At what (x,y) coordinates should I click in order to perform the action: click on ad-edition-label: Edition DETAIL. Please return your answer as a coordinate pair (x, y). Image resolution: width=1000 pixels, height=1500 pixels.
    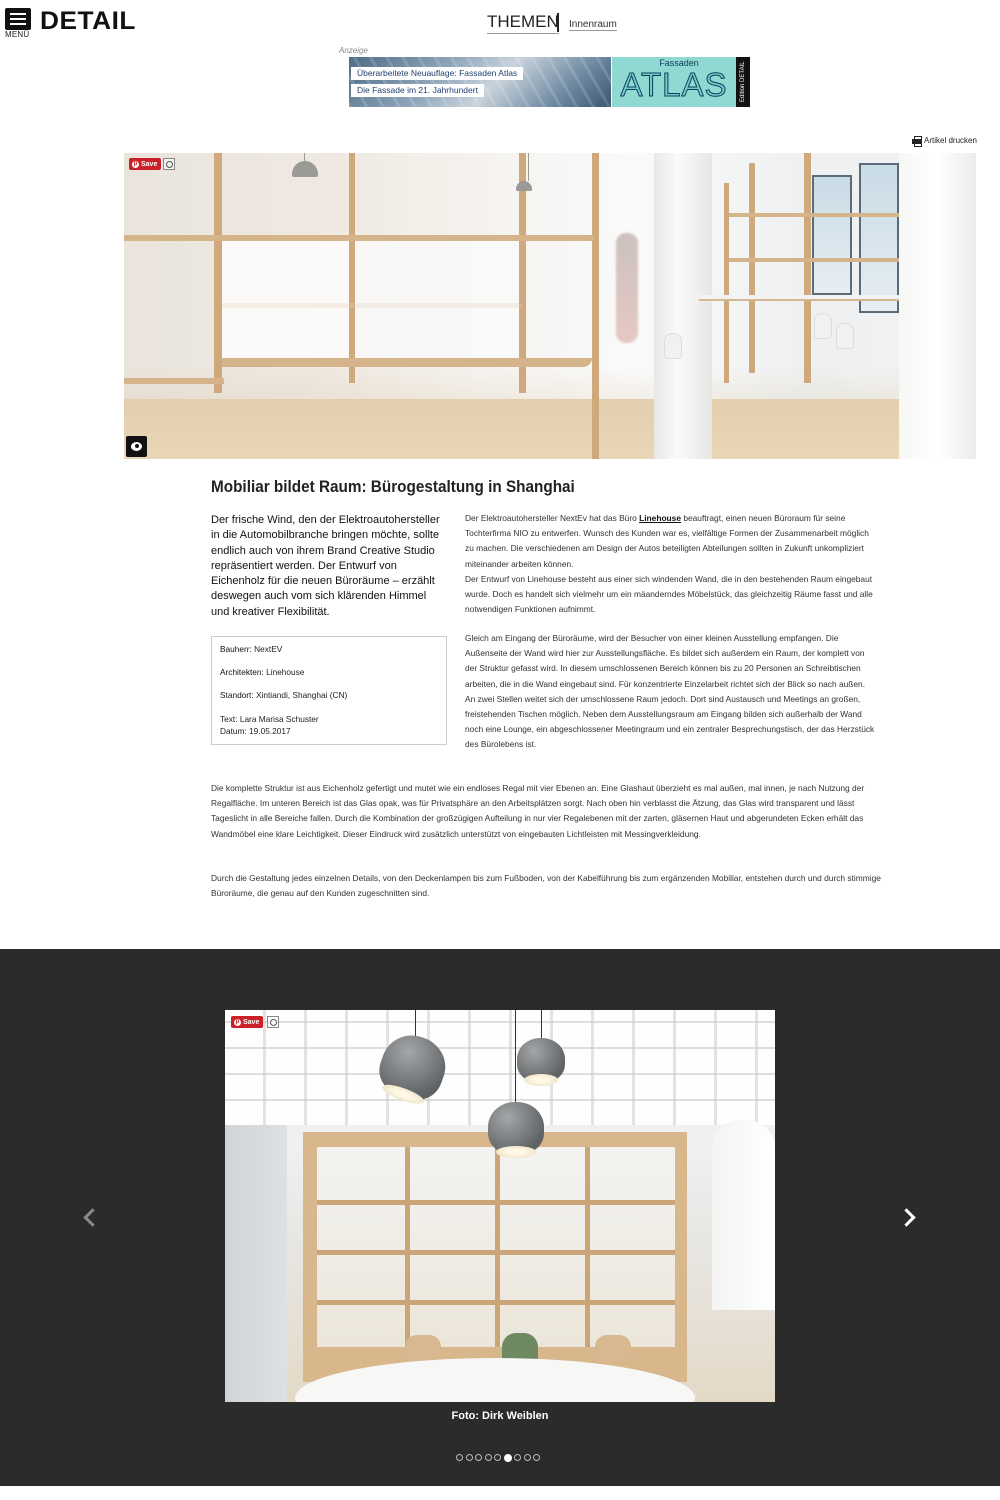
    Looking at the image, I should click on (743, 82).